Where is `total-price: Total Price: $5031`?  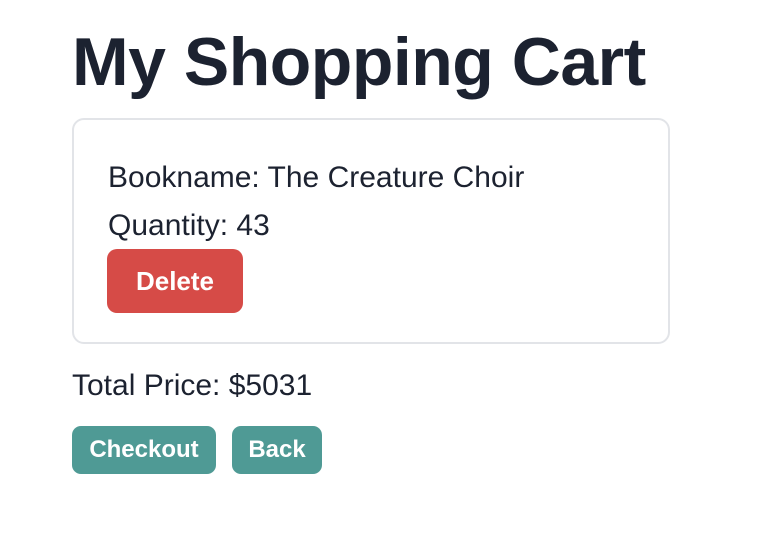 total-price: Total Price: $5031 is located at coordinates (192, 385).